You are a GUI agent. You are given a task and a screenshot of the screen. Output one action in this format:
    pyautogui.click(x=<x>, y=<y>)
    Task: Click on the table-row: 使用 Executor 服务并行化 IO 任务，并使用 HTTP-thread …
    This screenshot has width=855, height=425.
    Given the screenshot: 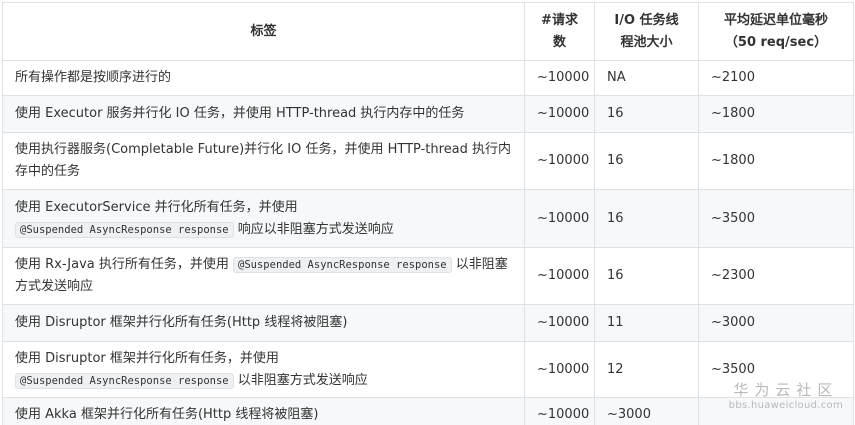 What is the action you would take?
    pyautogui.click(x=428, y=114)
    